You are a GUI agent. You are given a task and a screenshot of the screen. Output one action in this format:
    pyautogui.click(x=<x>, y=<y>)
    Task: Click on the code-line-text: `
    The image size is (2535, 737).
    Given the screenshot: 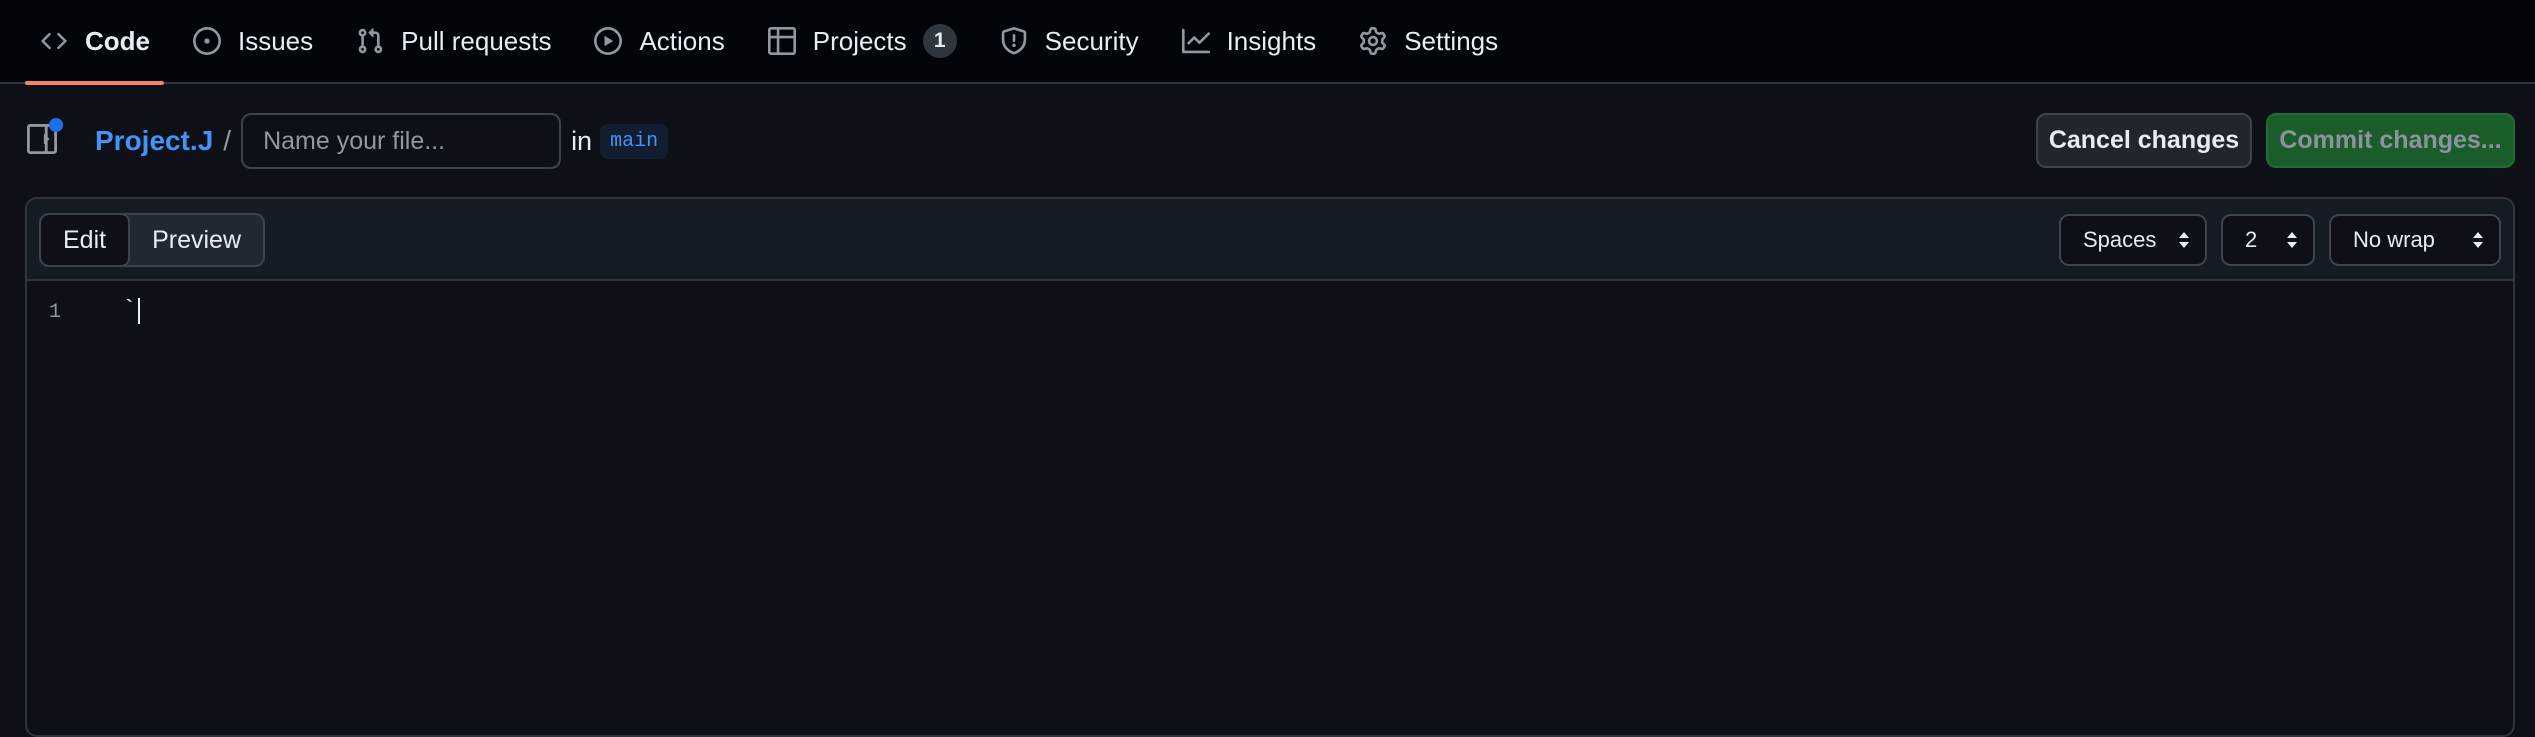 What is the action you would take?
    pyautogui.click(x=129, y=310)
    